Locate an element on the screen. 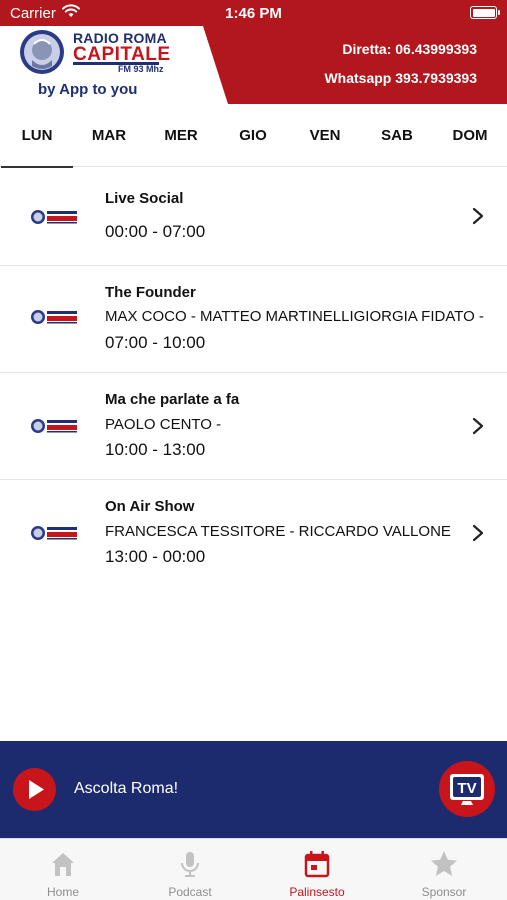 This screenshot has width=507, height=900. program-title: On Air Show is located at coordinates (150, 506).